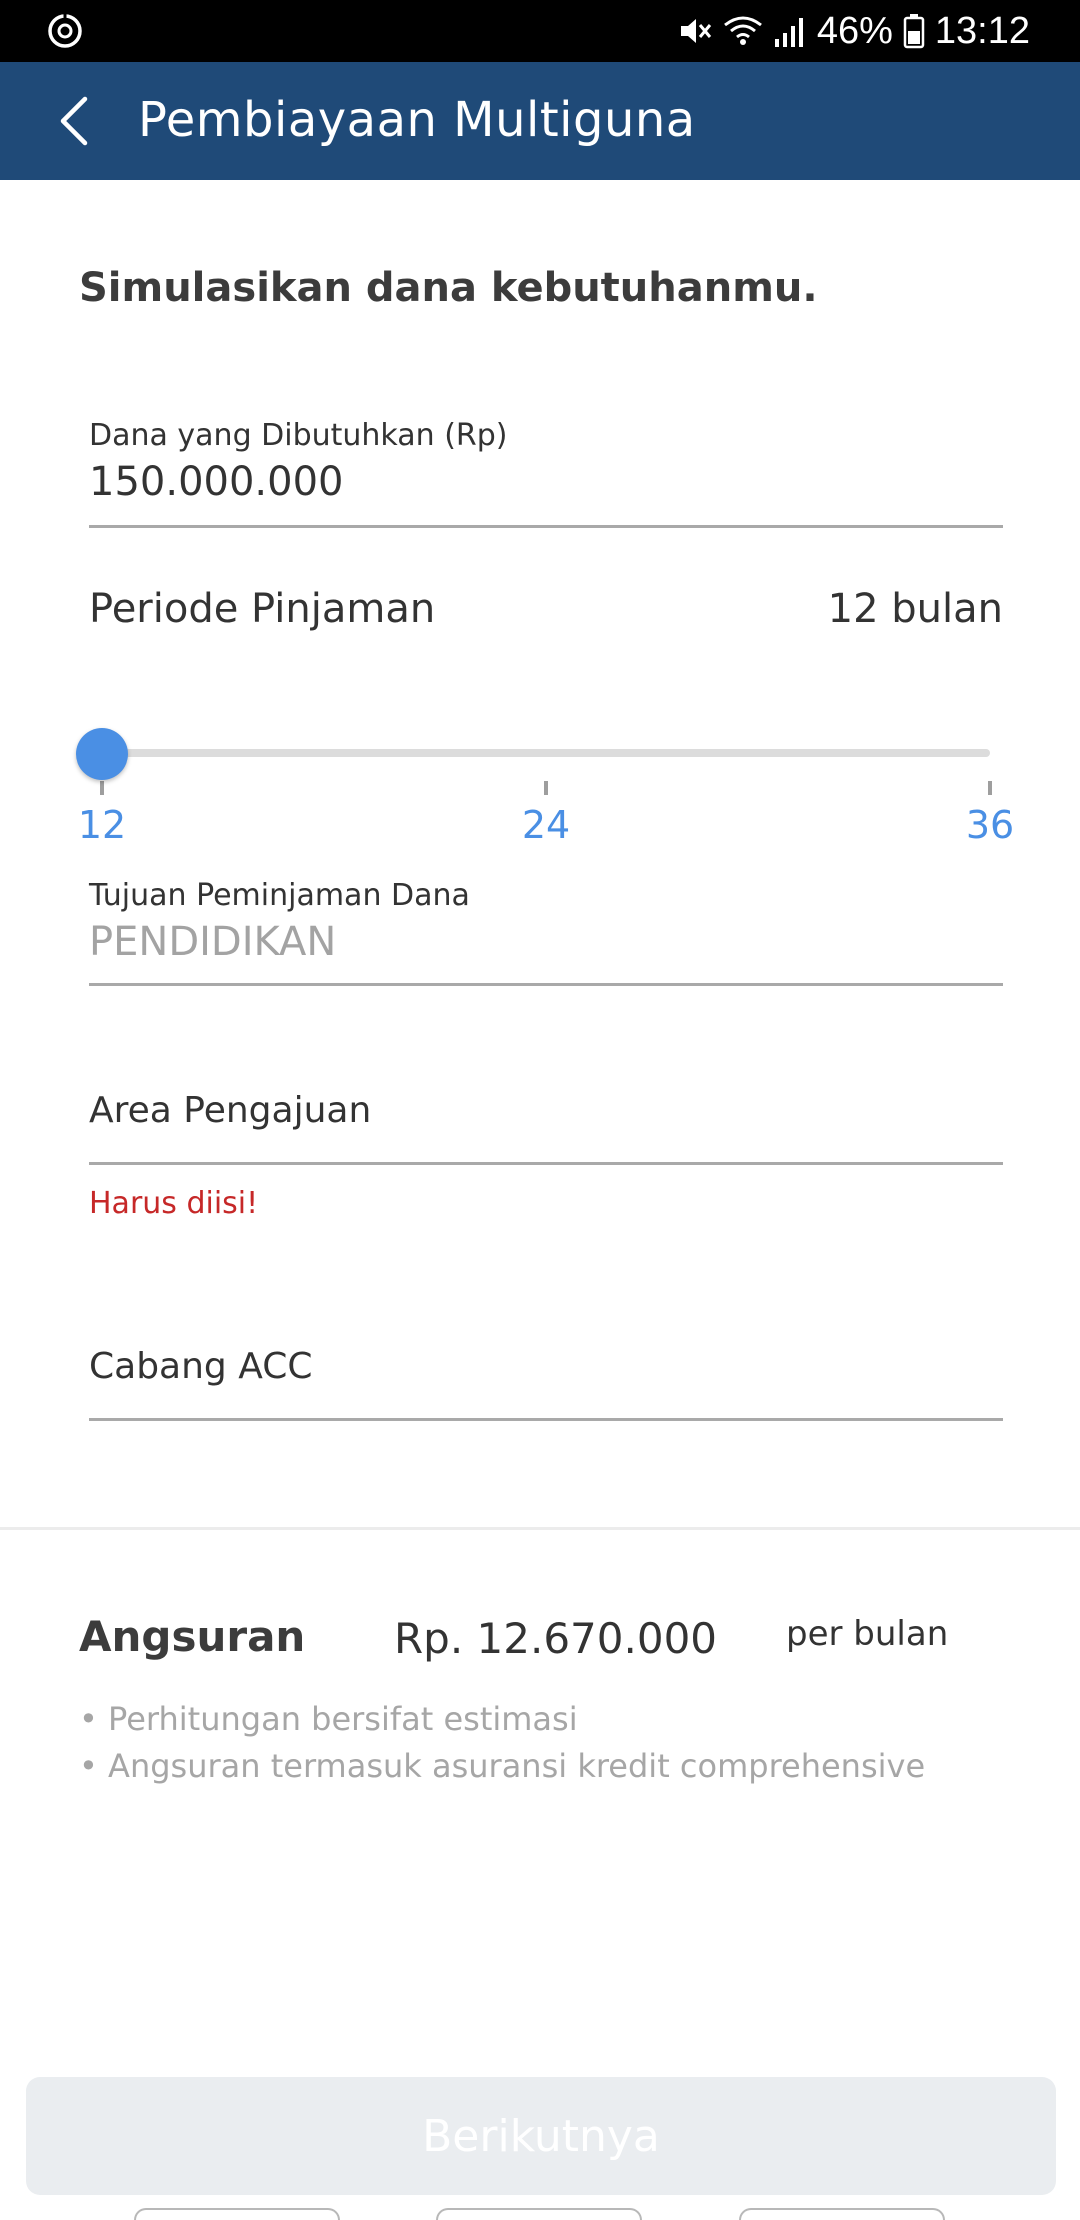 This screenshot has height=2220, width=1080. I want to click on periode-value: 12 bulan, so click(915, 609).